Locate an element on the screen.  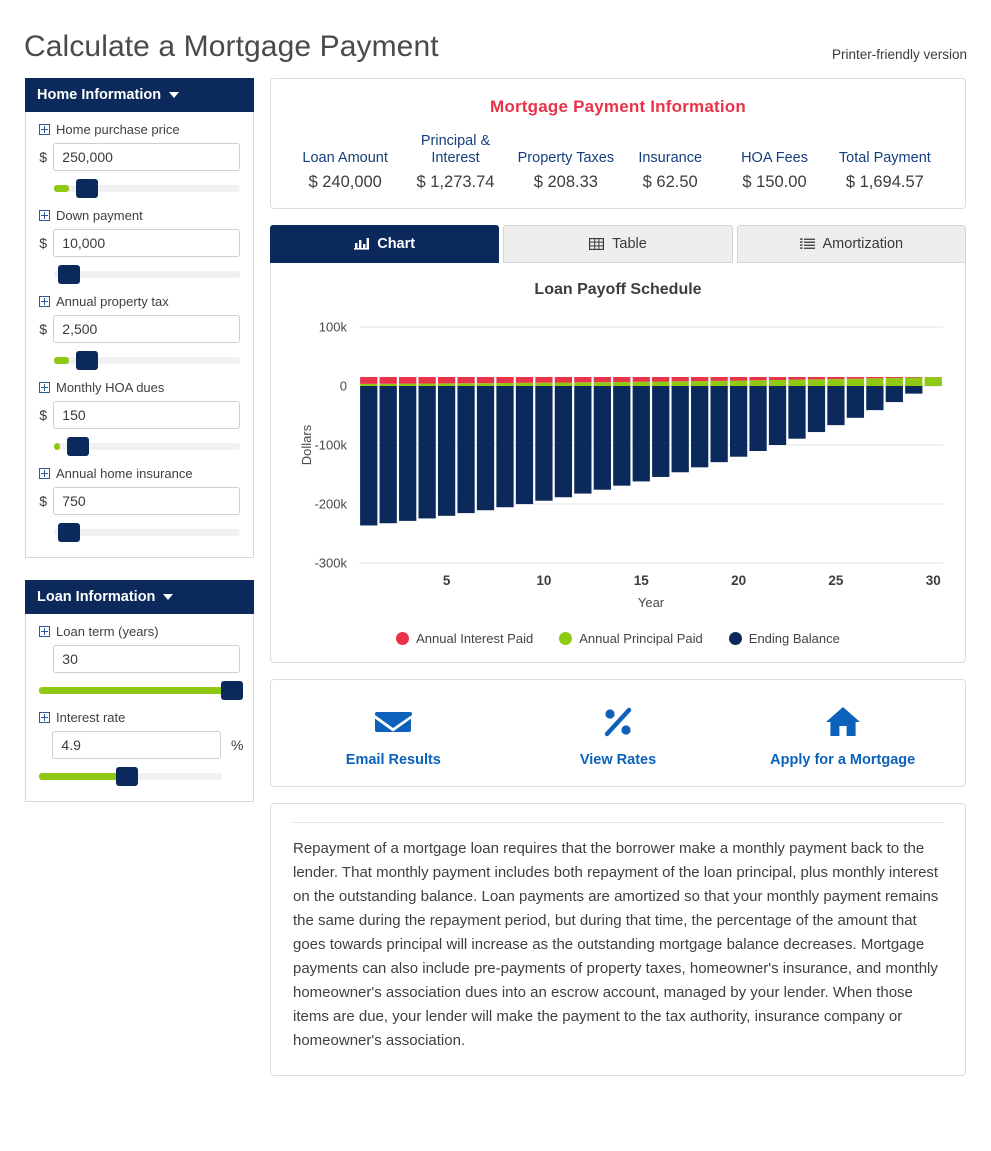
y-axis-title: Dollars is located at coordinates (306, 444).